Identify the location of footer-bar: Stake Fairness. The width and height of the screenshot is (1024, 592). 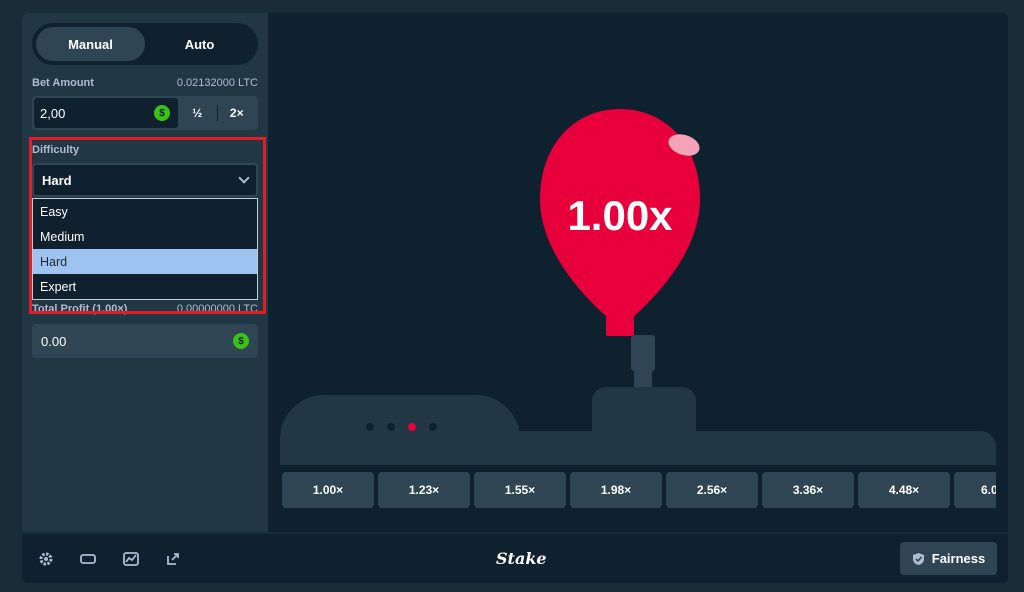
(515, 557).